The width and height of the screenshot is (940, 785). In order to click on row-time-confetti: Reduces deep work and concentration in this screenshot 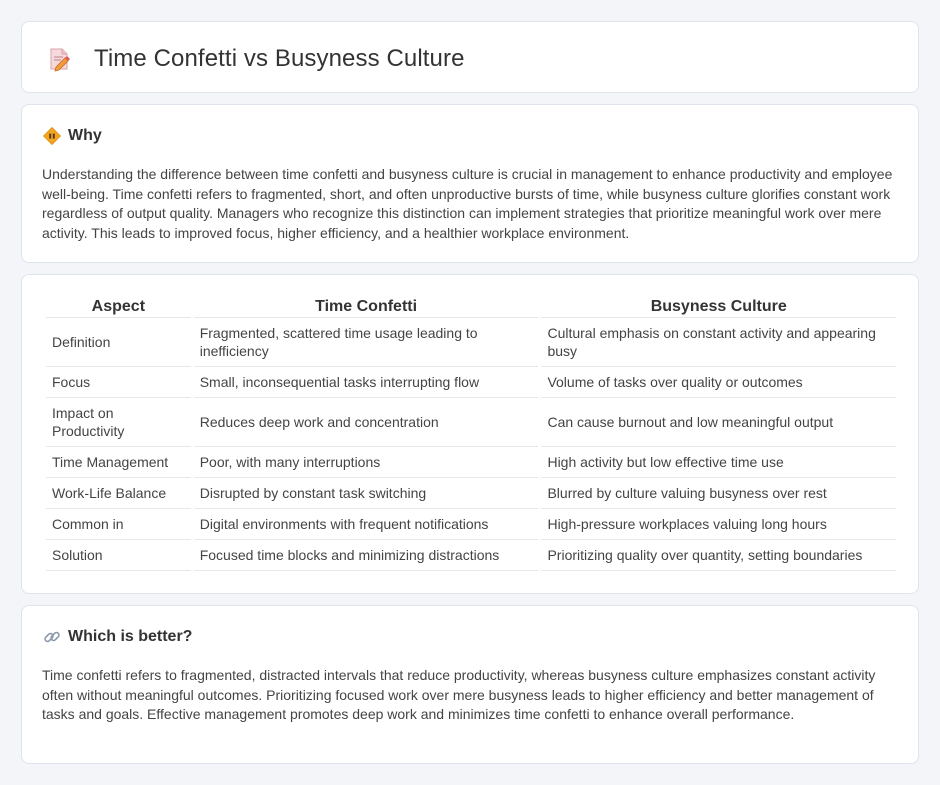, I will do `click(366, 422)`.